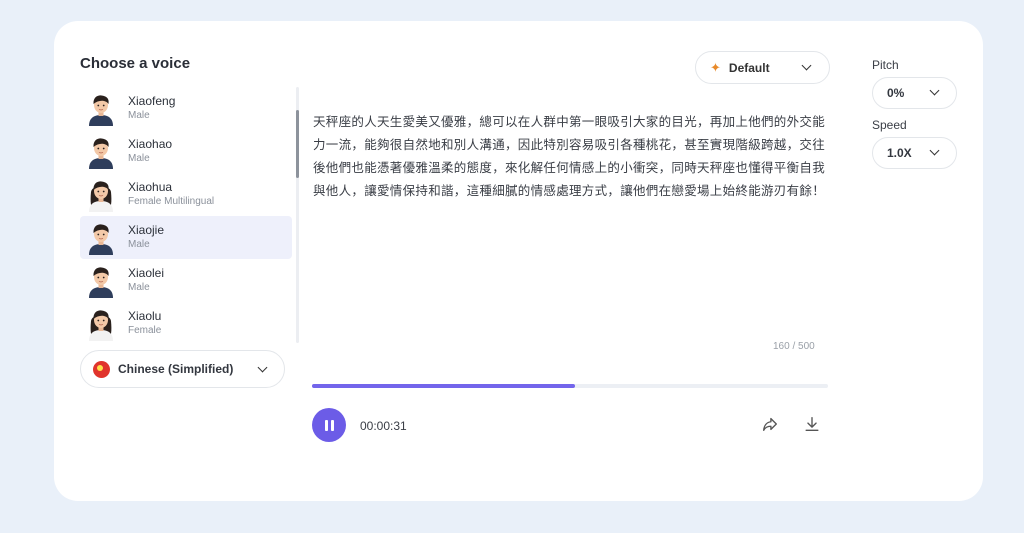  I want to click on voice-item-xiaolu: Xiaolu Female, so click(186, 323).